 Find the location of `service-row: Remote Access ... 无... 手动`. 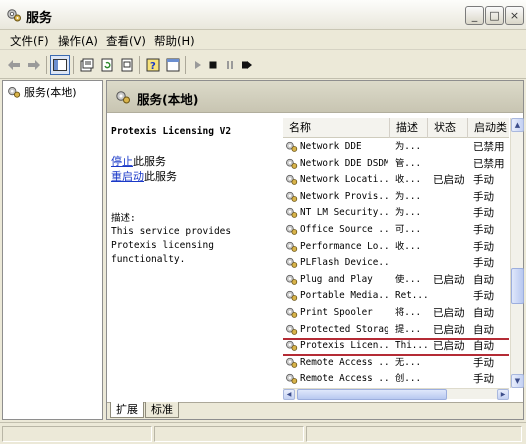

service-row: Remote Access ... 无... 手动 is located at coordinates (396, 363).